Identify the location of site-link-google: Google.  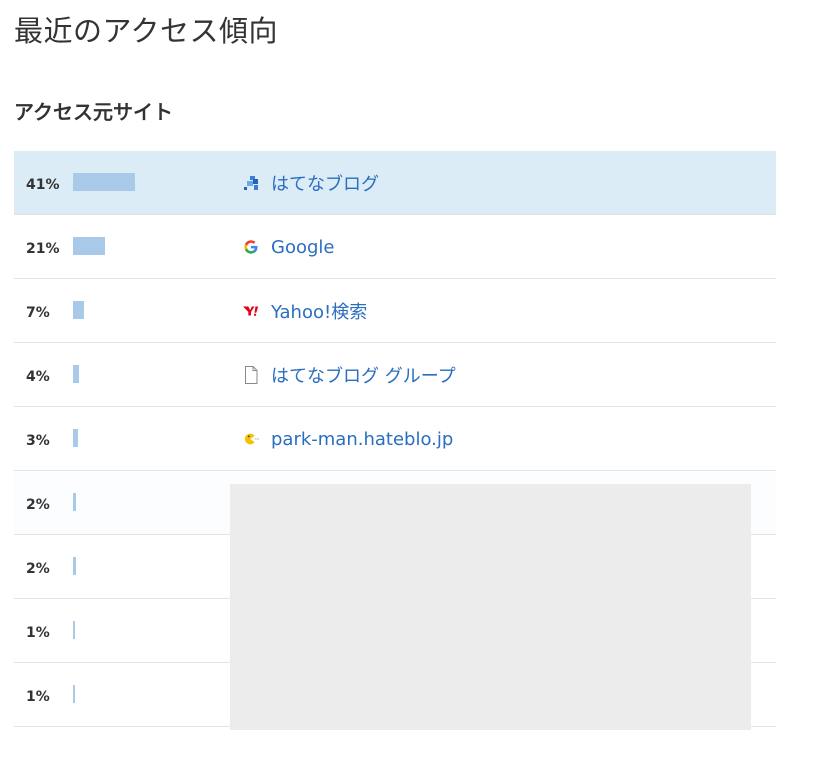
(288, 247).